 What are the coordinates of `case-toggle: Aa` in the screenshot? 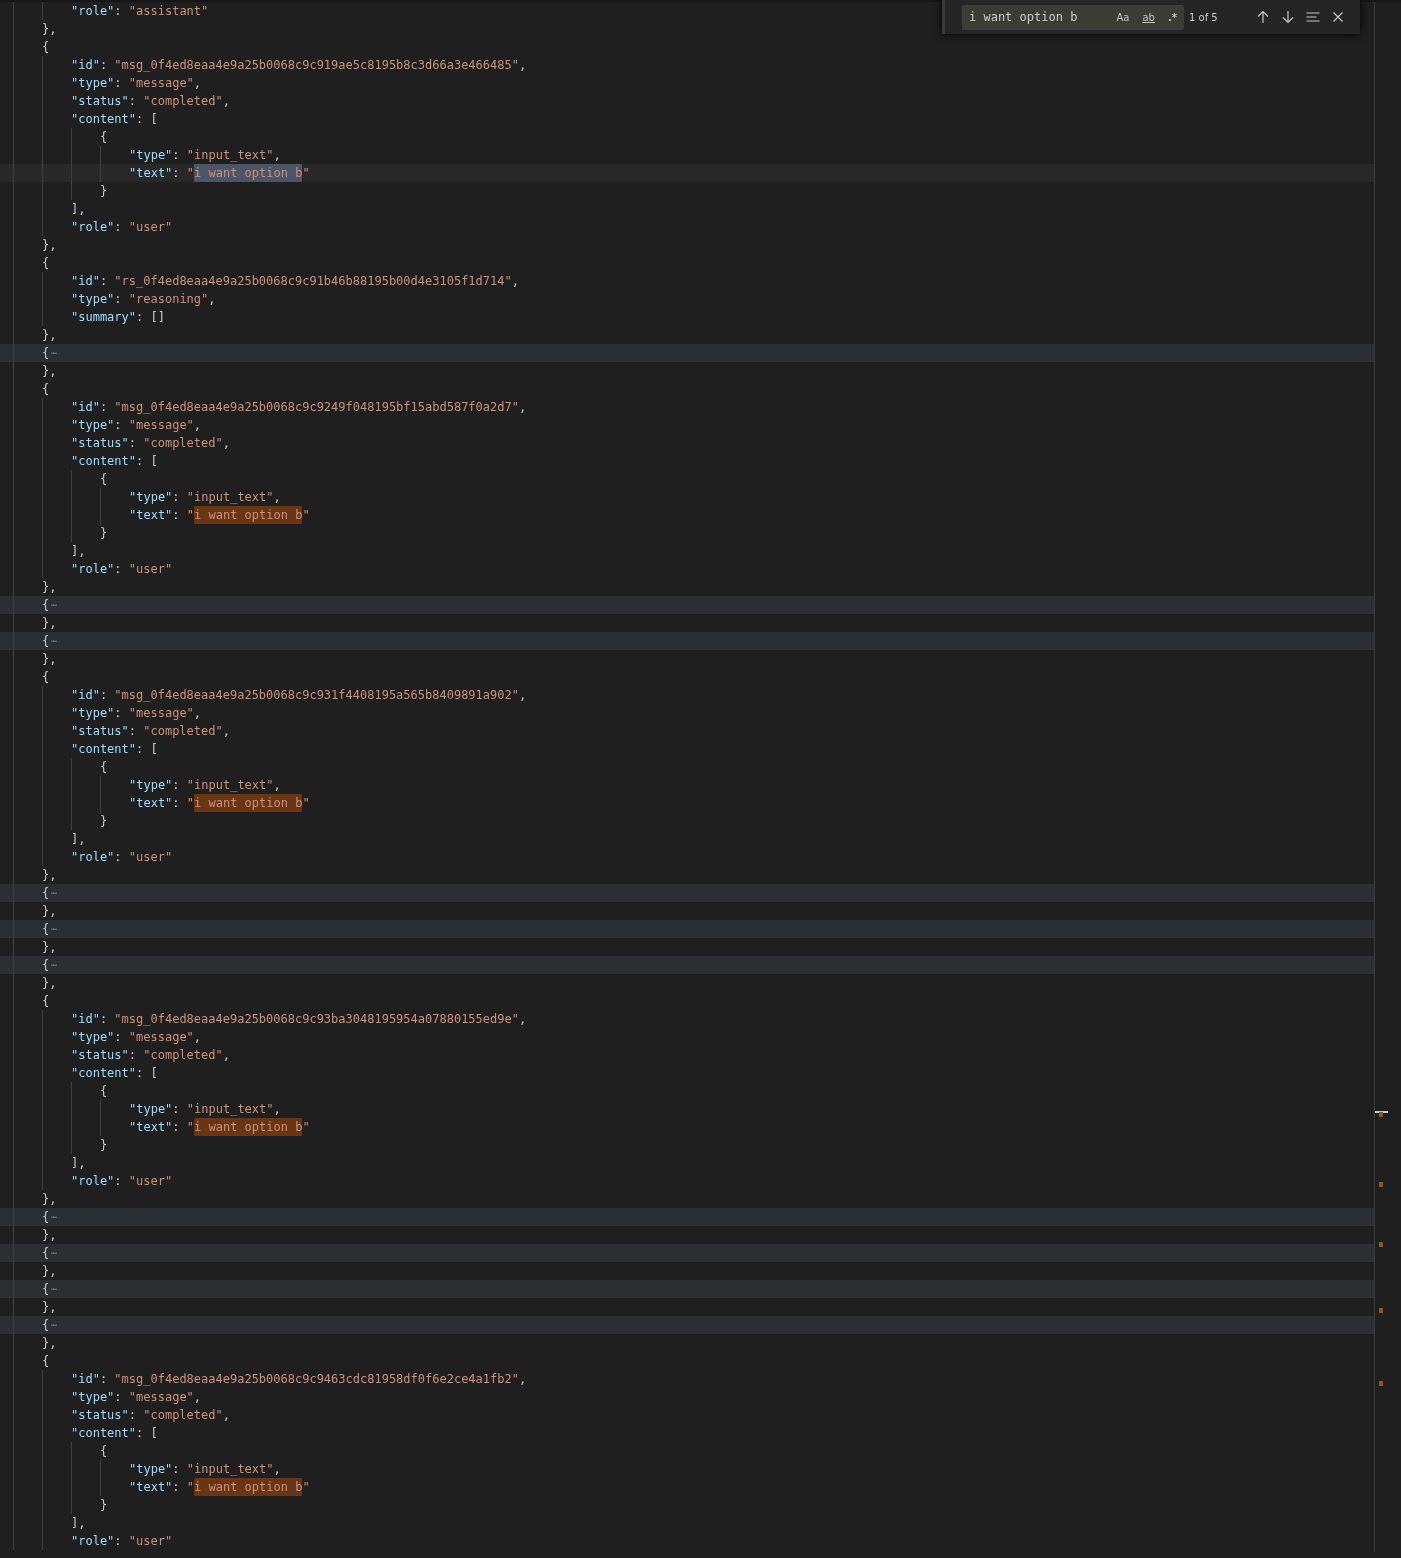 It's located at (1123, 17).